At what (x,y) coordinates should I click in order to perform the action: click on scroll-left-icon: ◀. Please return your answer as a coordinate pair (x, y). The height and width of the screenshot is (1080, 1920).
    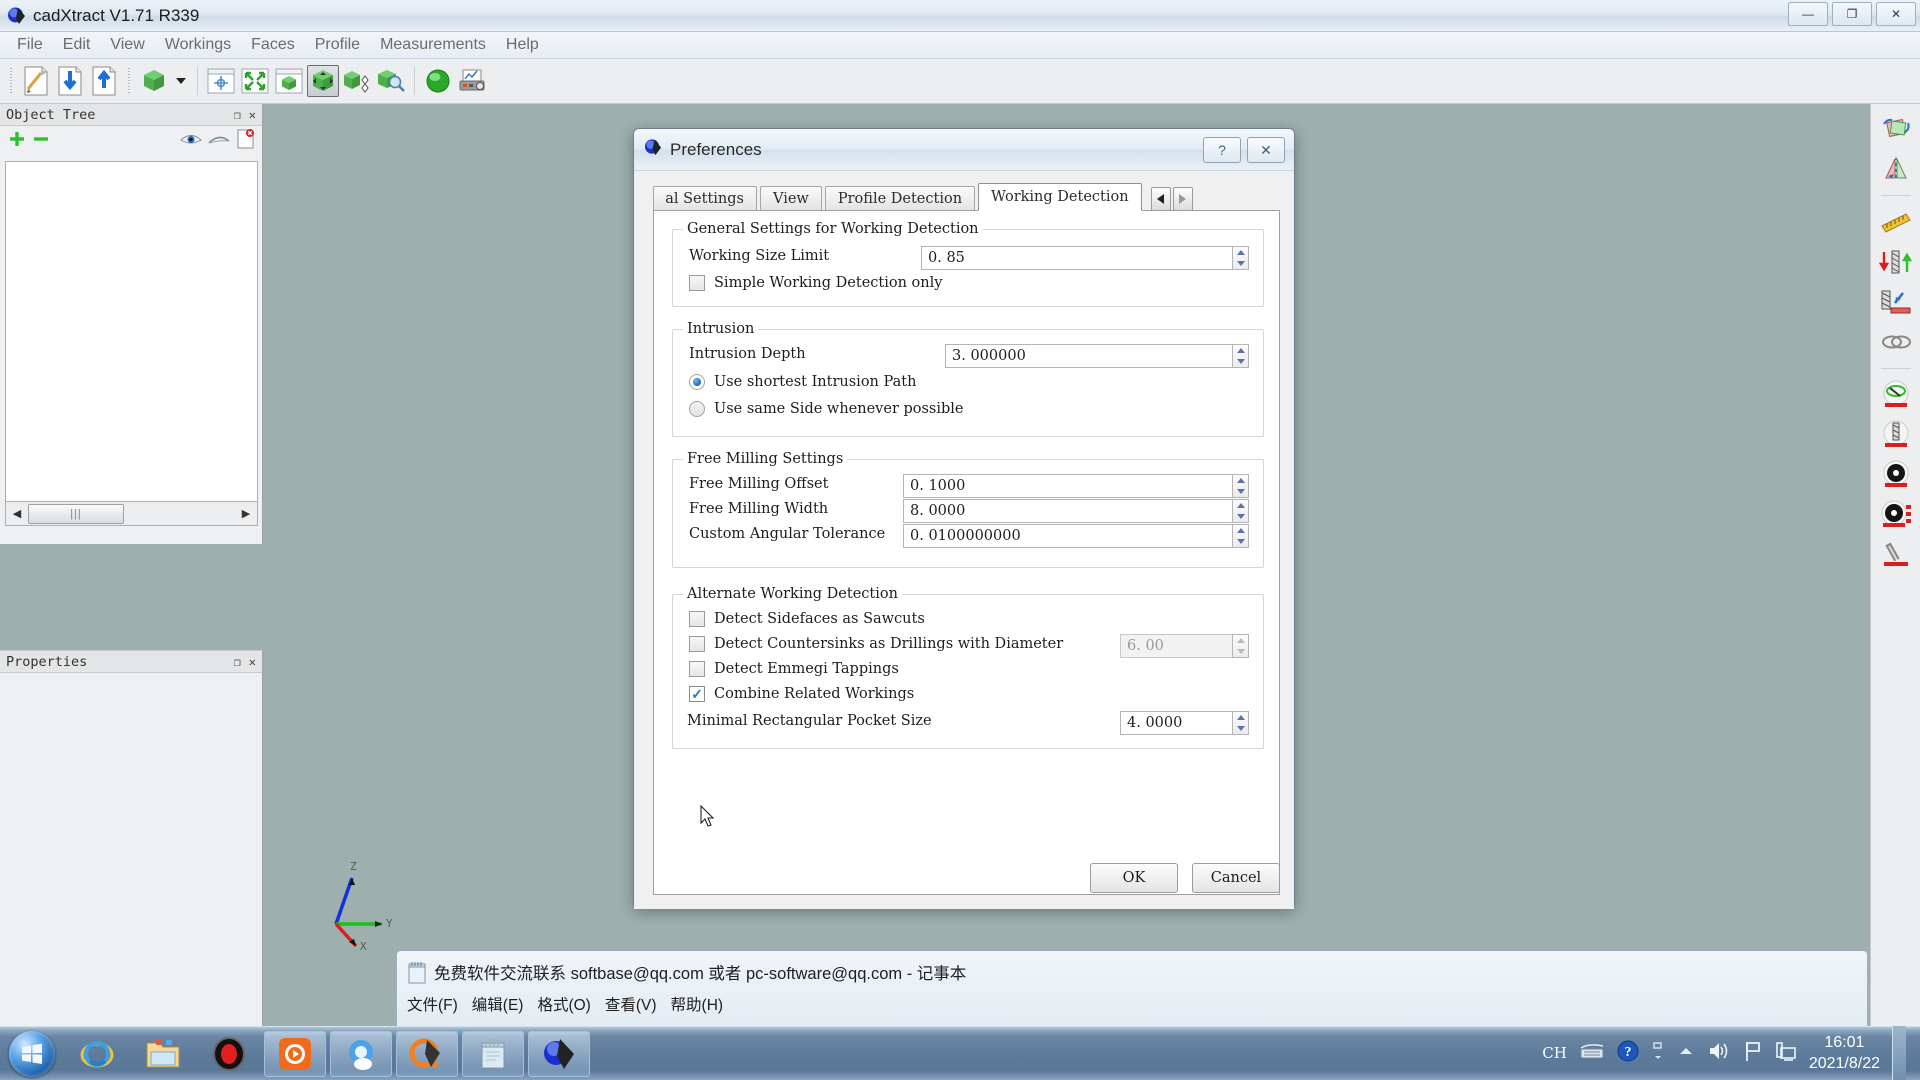
    Looking at the image, I should click on (17, 514).